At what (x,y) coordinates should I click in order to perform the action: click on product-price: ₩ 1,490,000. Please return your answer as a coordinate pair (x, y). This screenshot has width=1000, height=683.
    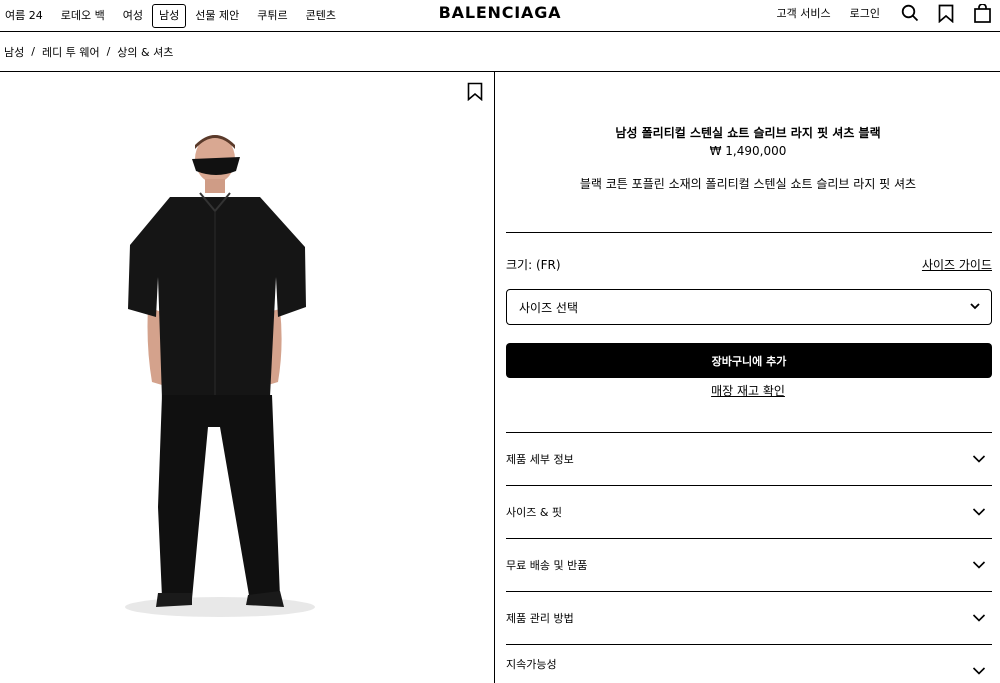
    Looking at the image, I should click on (748, 151).